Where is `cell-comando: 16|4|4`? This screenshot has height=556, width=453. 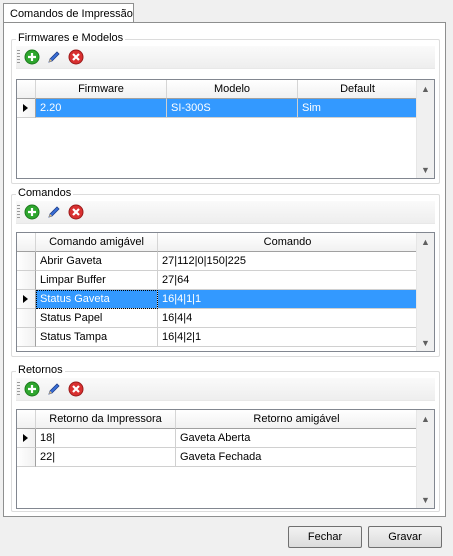
cell-comando: 16|4|4 is located at coordinates (288, 318).